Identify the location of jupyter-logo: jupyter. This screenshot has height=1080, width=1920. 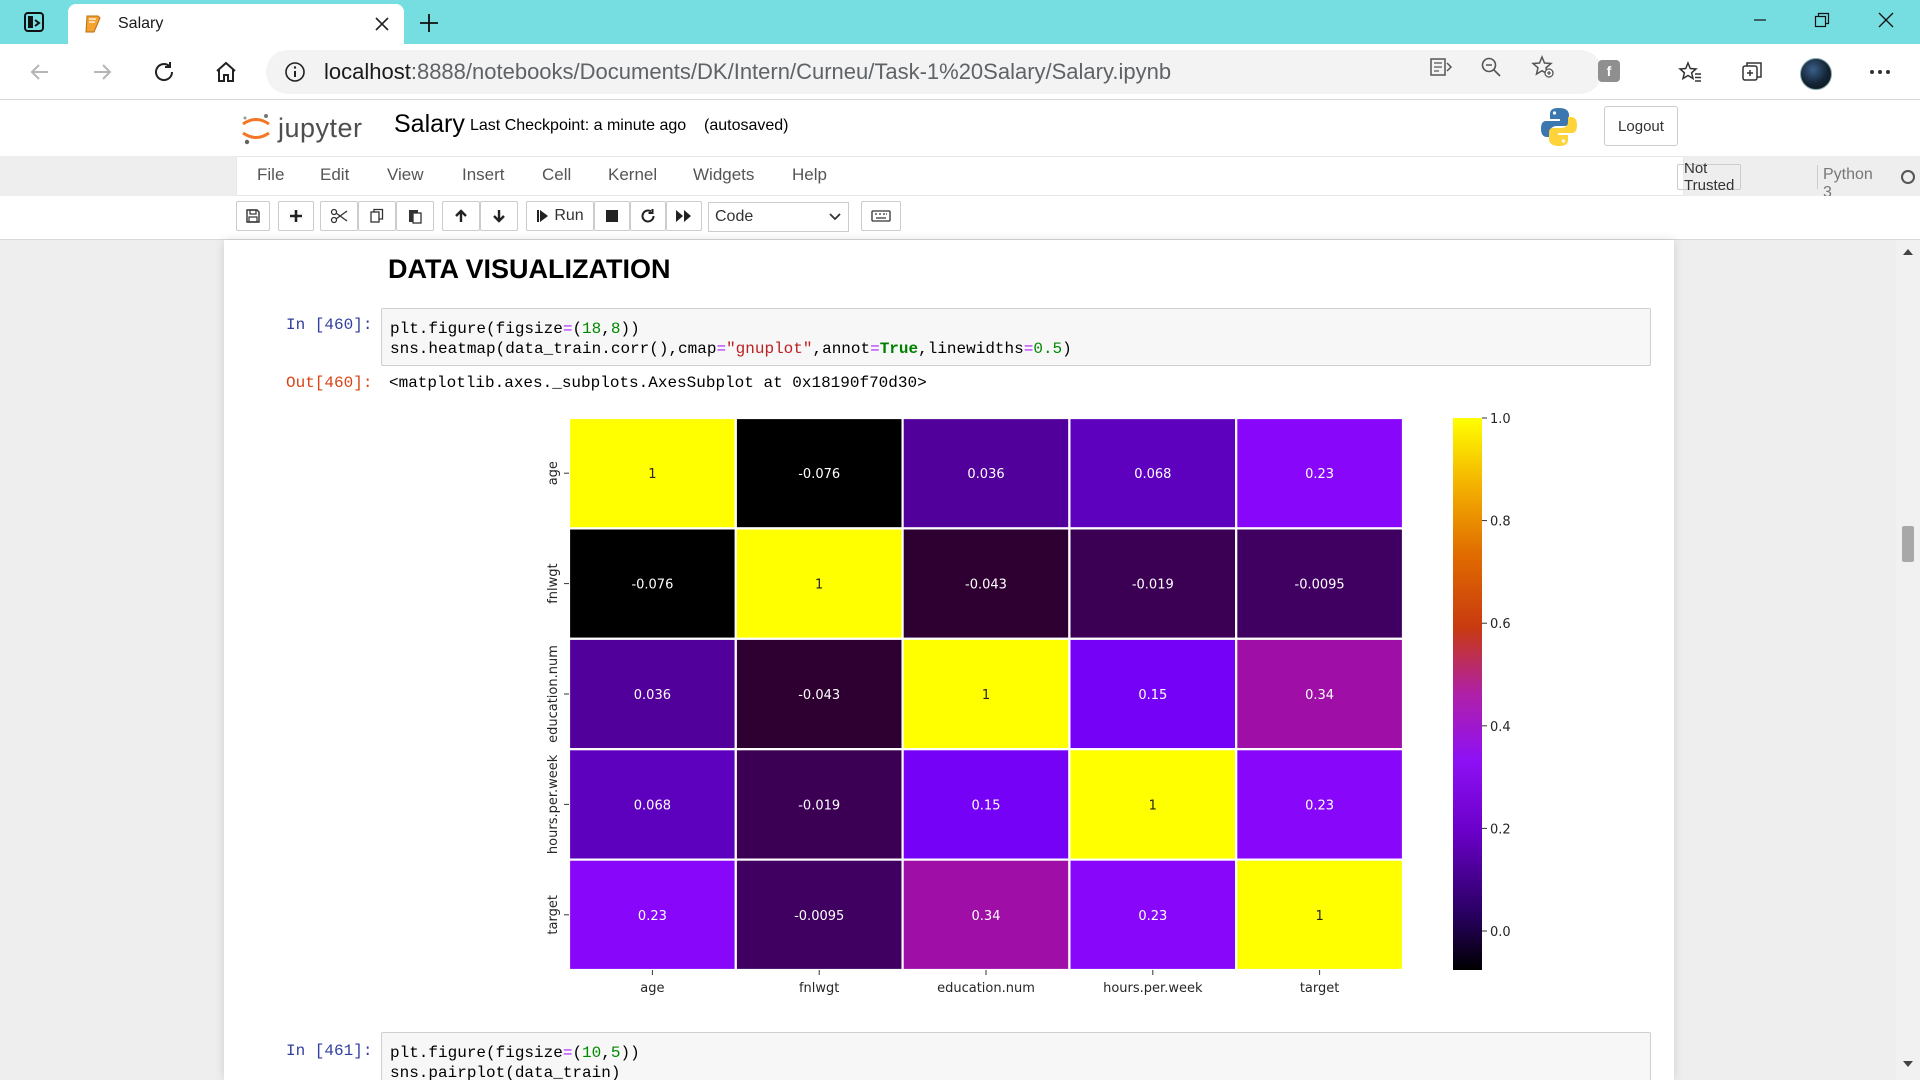
(310, 128).